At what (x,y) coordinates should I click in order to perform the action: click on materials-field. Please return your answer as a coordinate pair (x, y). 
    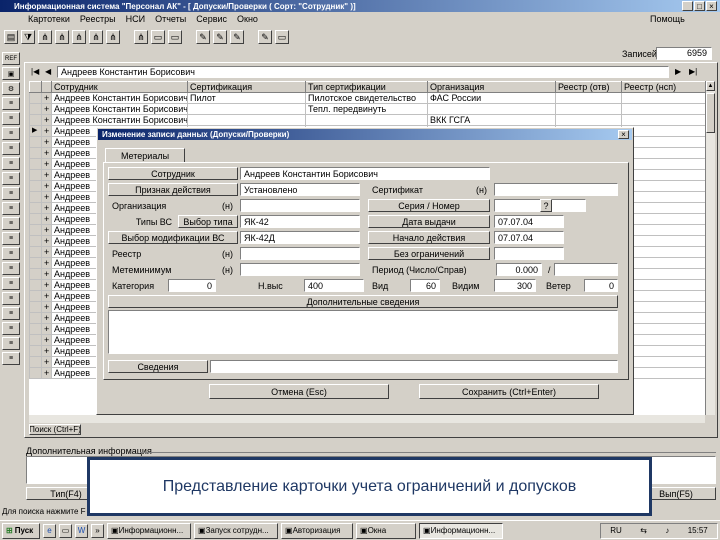
    Looking at the image, I should click on (300, 269).